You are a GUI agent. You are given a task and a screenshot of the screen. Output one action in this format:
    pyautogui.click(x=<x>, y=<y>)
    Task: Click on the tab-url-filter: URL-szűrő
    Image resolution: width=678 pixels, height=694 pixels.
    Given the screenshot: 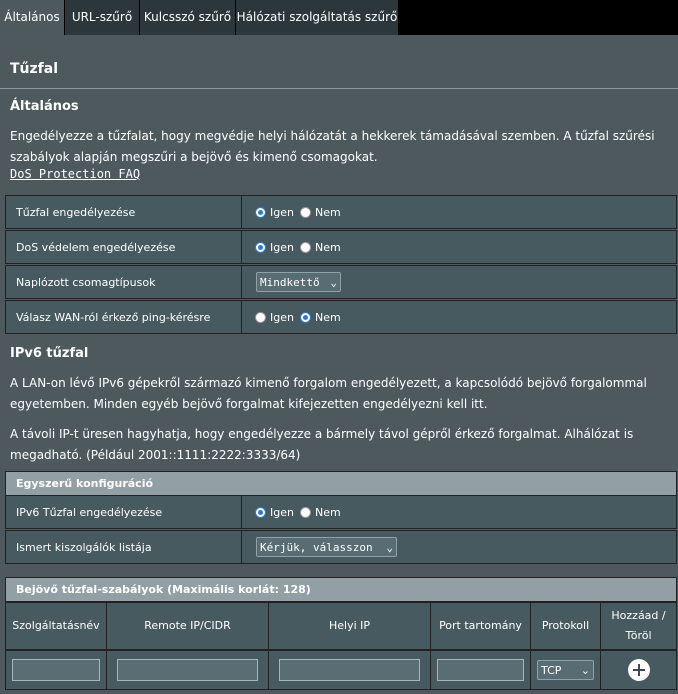 What is the action you would take?
    pyautogui.click(x=102, y=17)
    